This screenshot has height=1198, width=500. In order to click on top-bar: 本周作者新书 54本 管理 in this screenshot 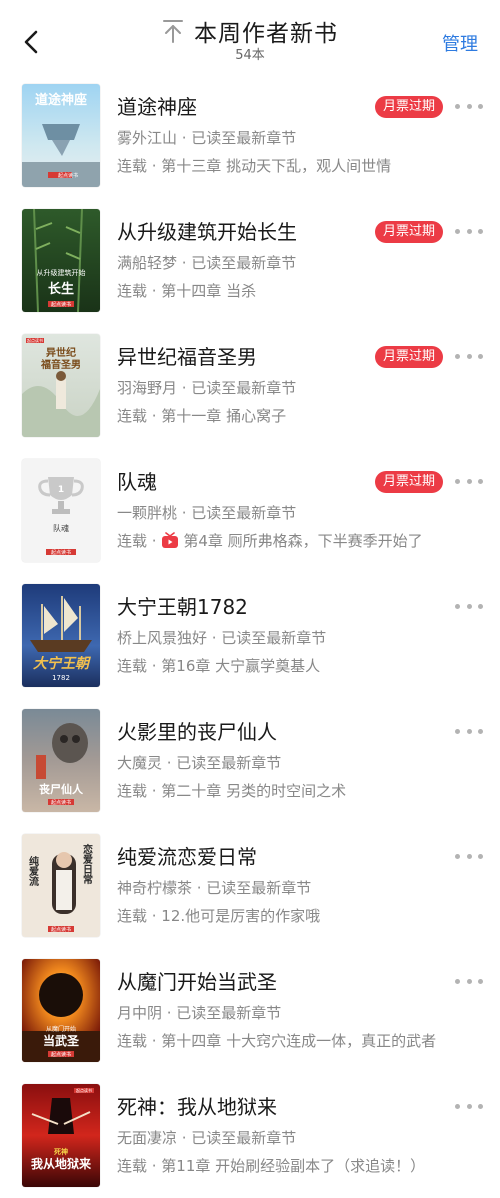, I will do `click(250, 36)`.